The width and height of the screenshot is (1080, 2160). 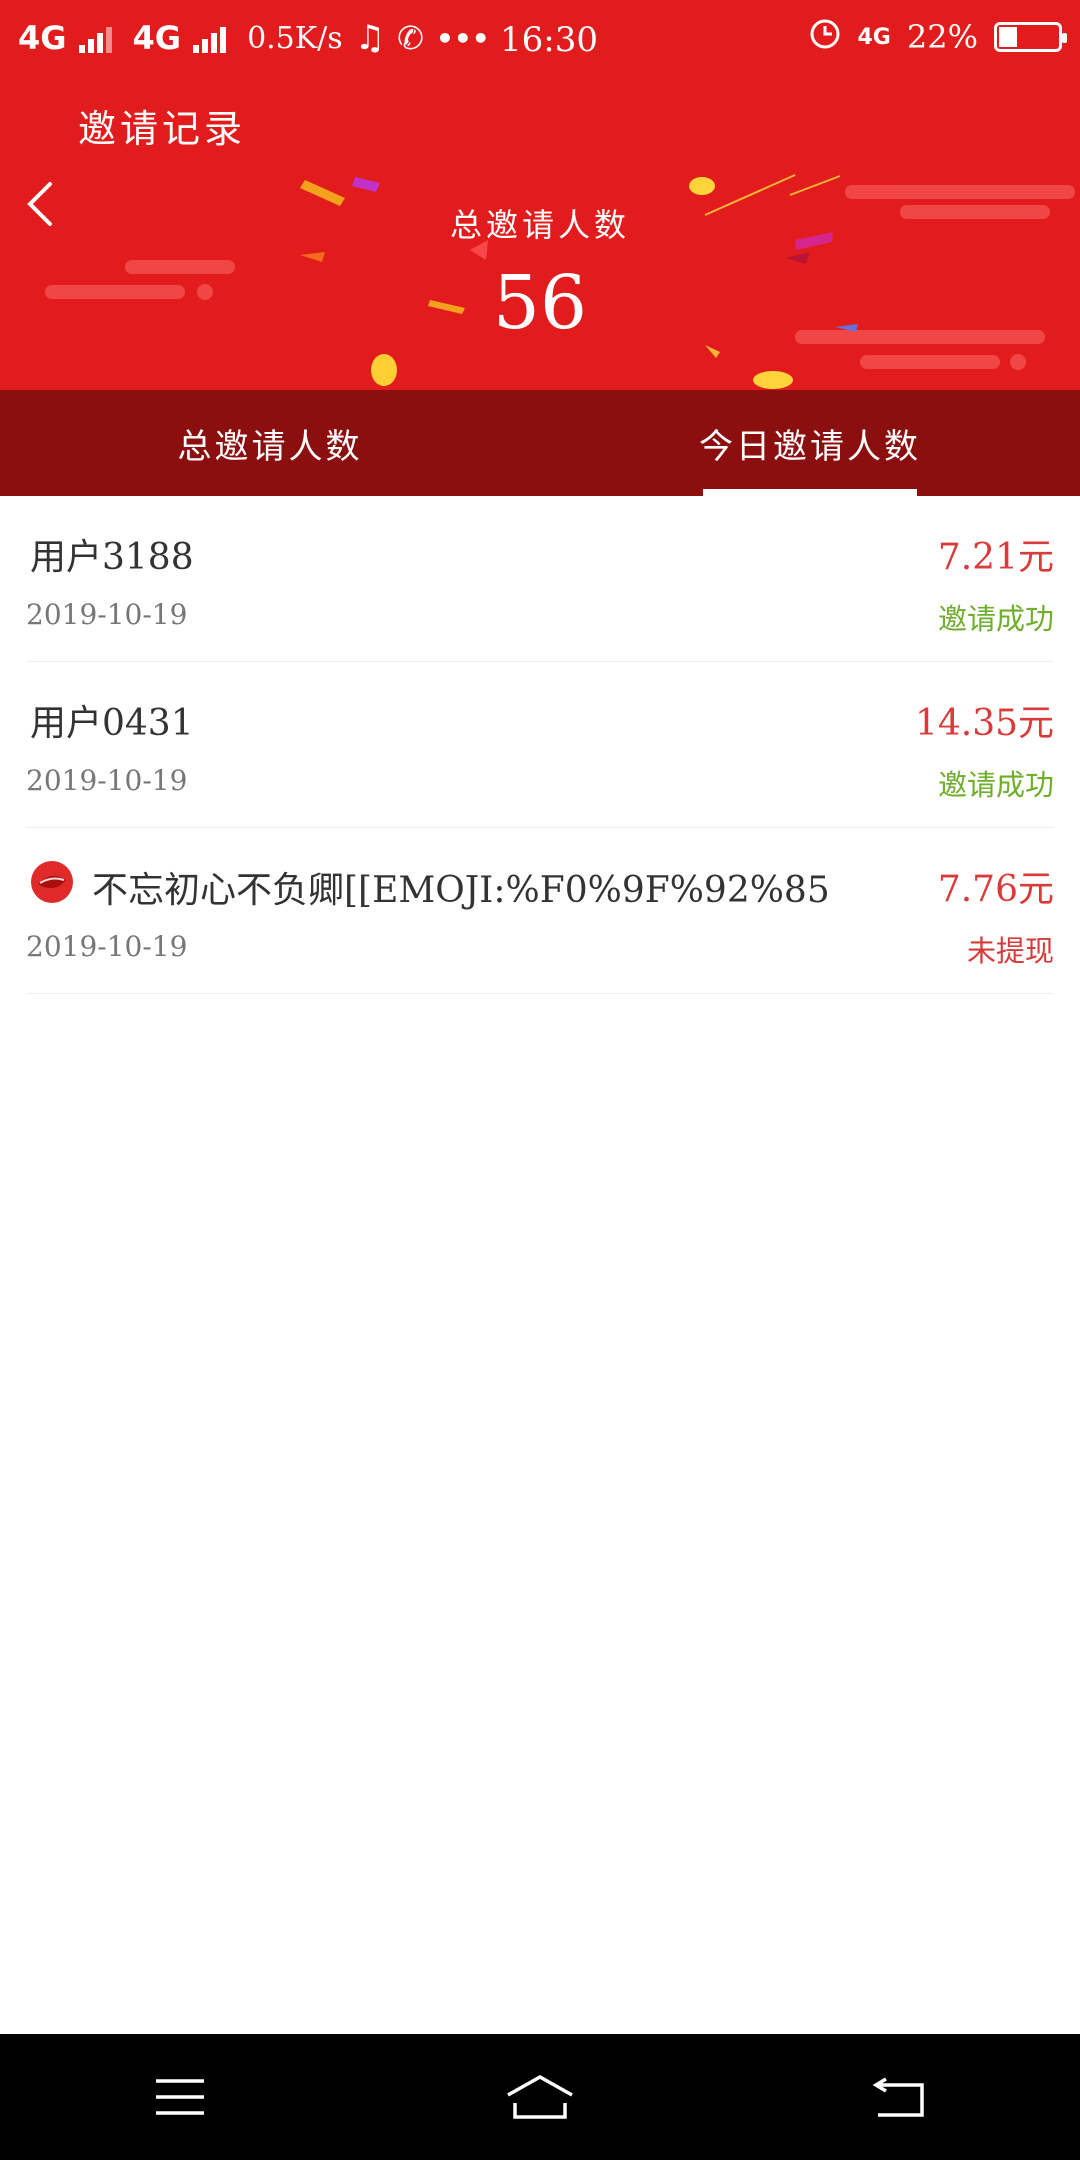 I want to click on alarm-icon, so click(x=825, y=37).